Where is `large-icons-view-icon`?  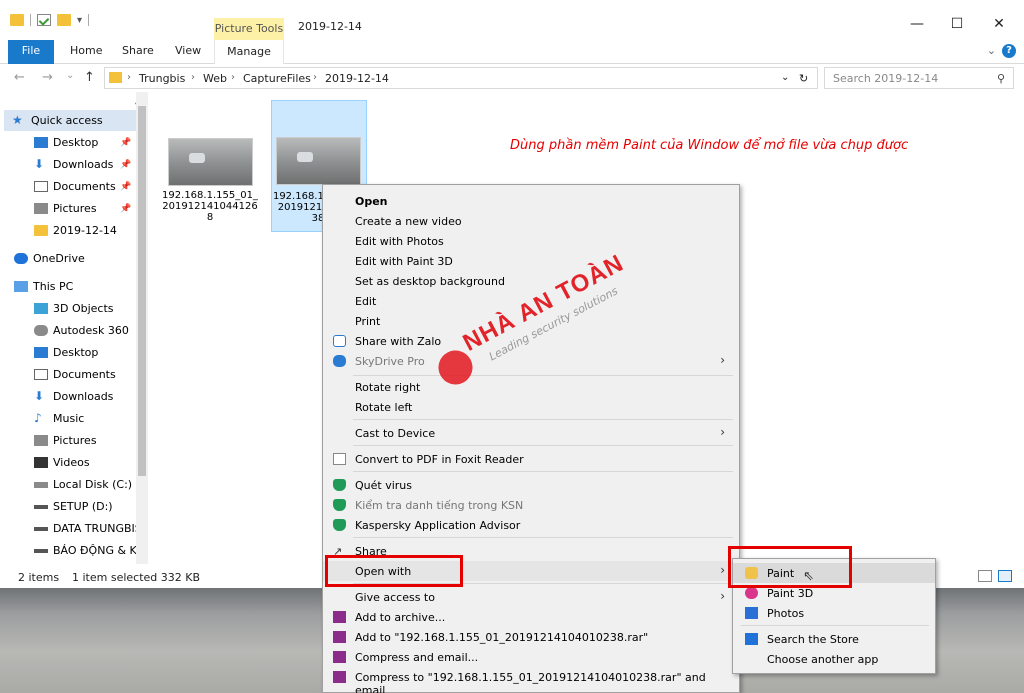
large-icons-view-icon is located at coordinates (1005, 576).